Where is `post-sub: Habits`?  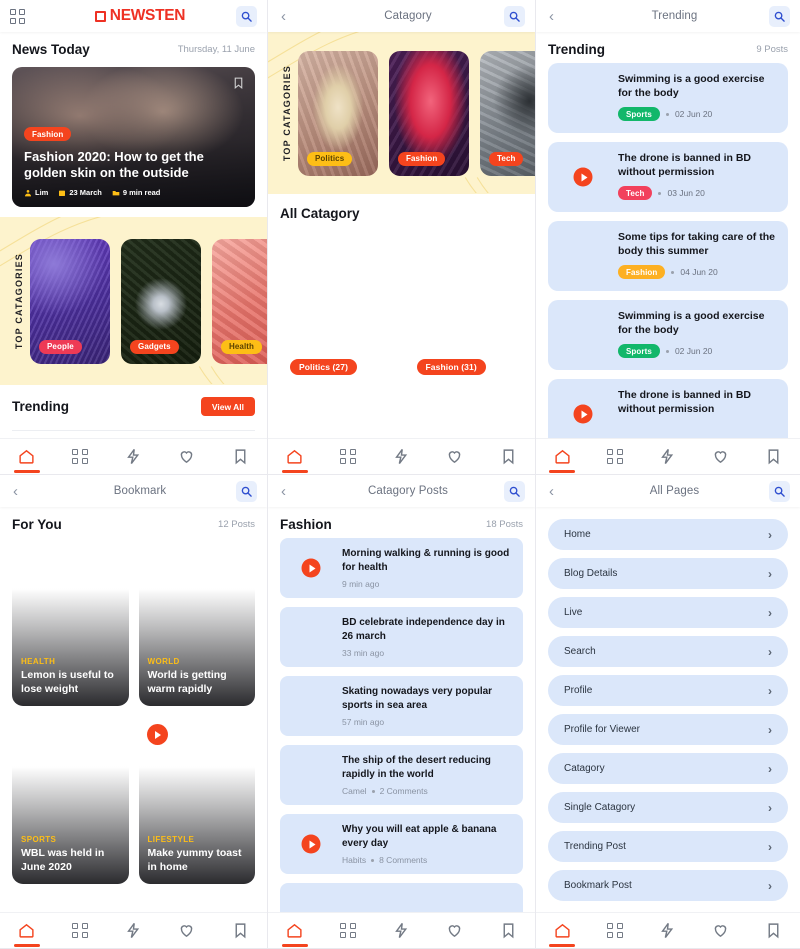
post-sub: Habits is located at coordinates (354, 860).